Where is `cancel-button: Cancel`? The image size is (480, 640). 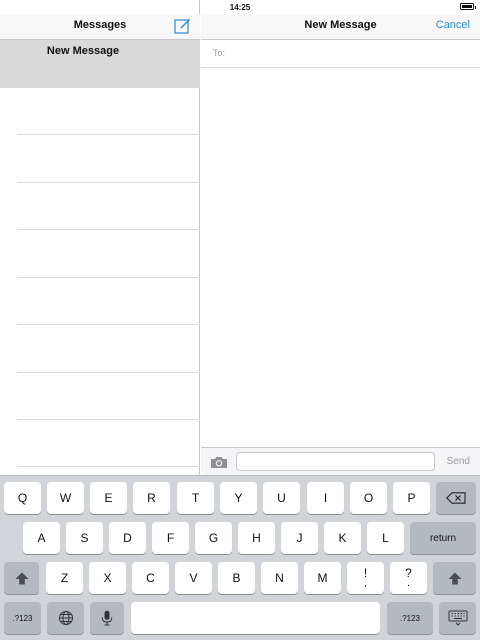 cancel-button: Cancel is located at coordinates (453, 25).